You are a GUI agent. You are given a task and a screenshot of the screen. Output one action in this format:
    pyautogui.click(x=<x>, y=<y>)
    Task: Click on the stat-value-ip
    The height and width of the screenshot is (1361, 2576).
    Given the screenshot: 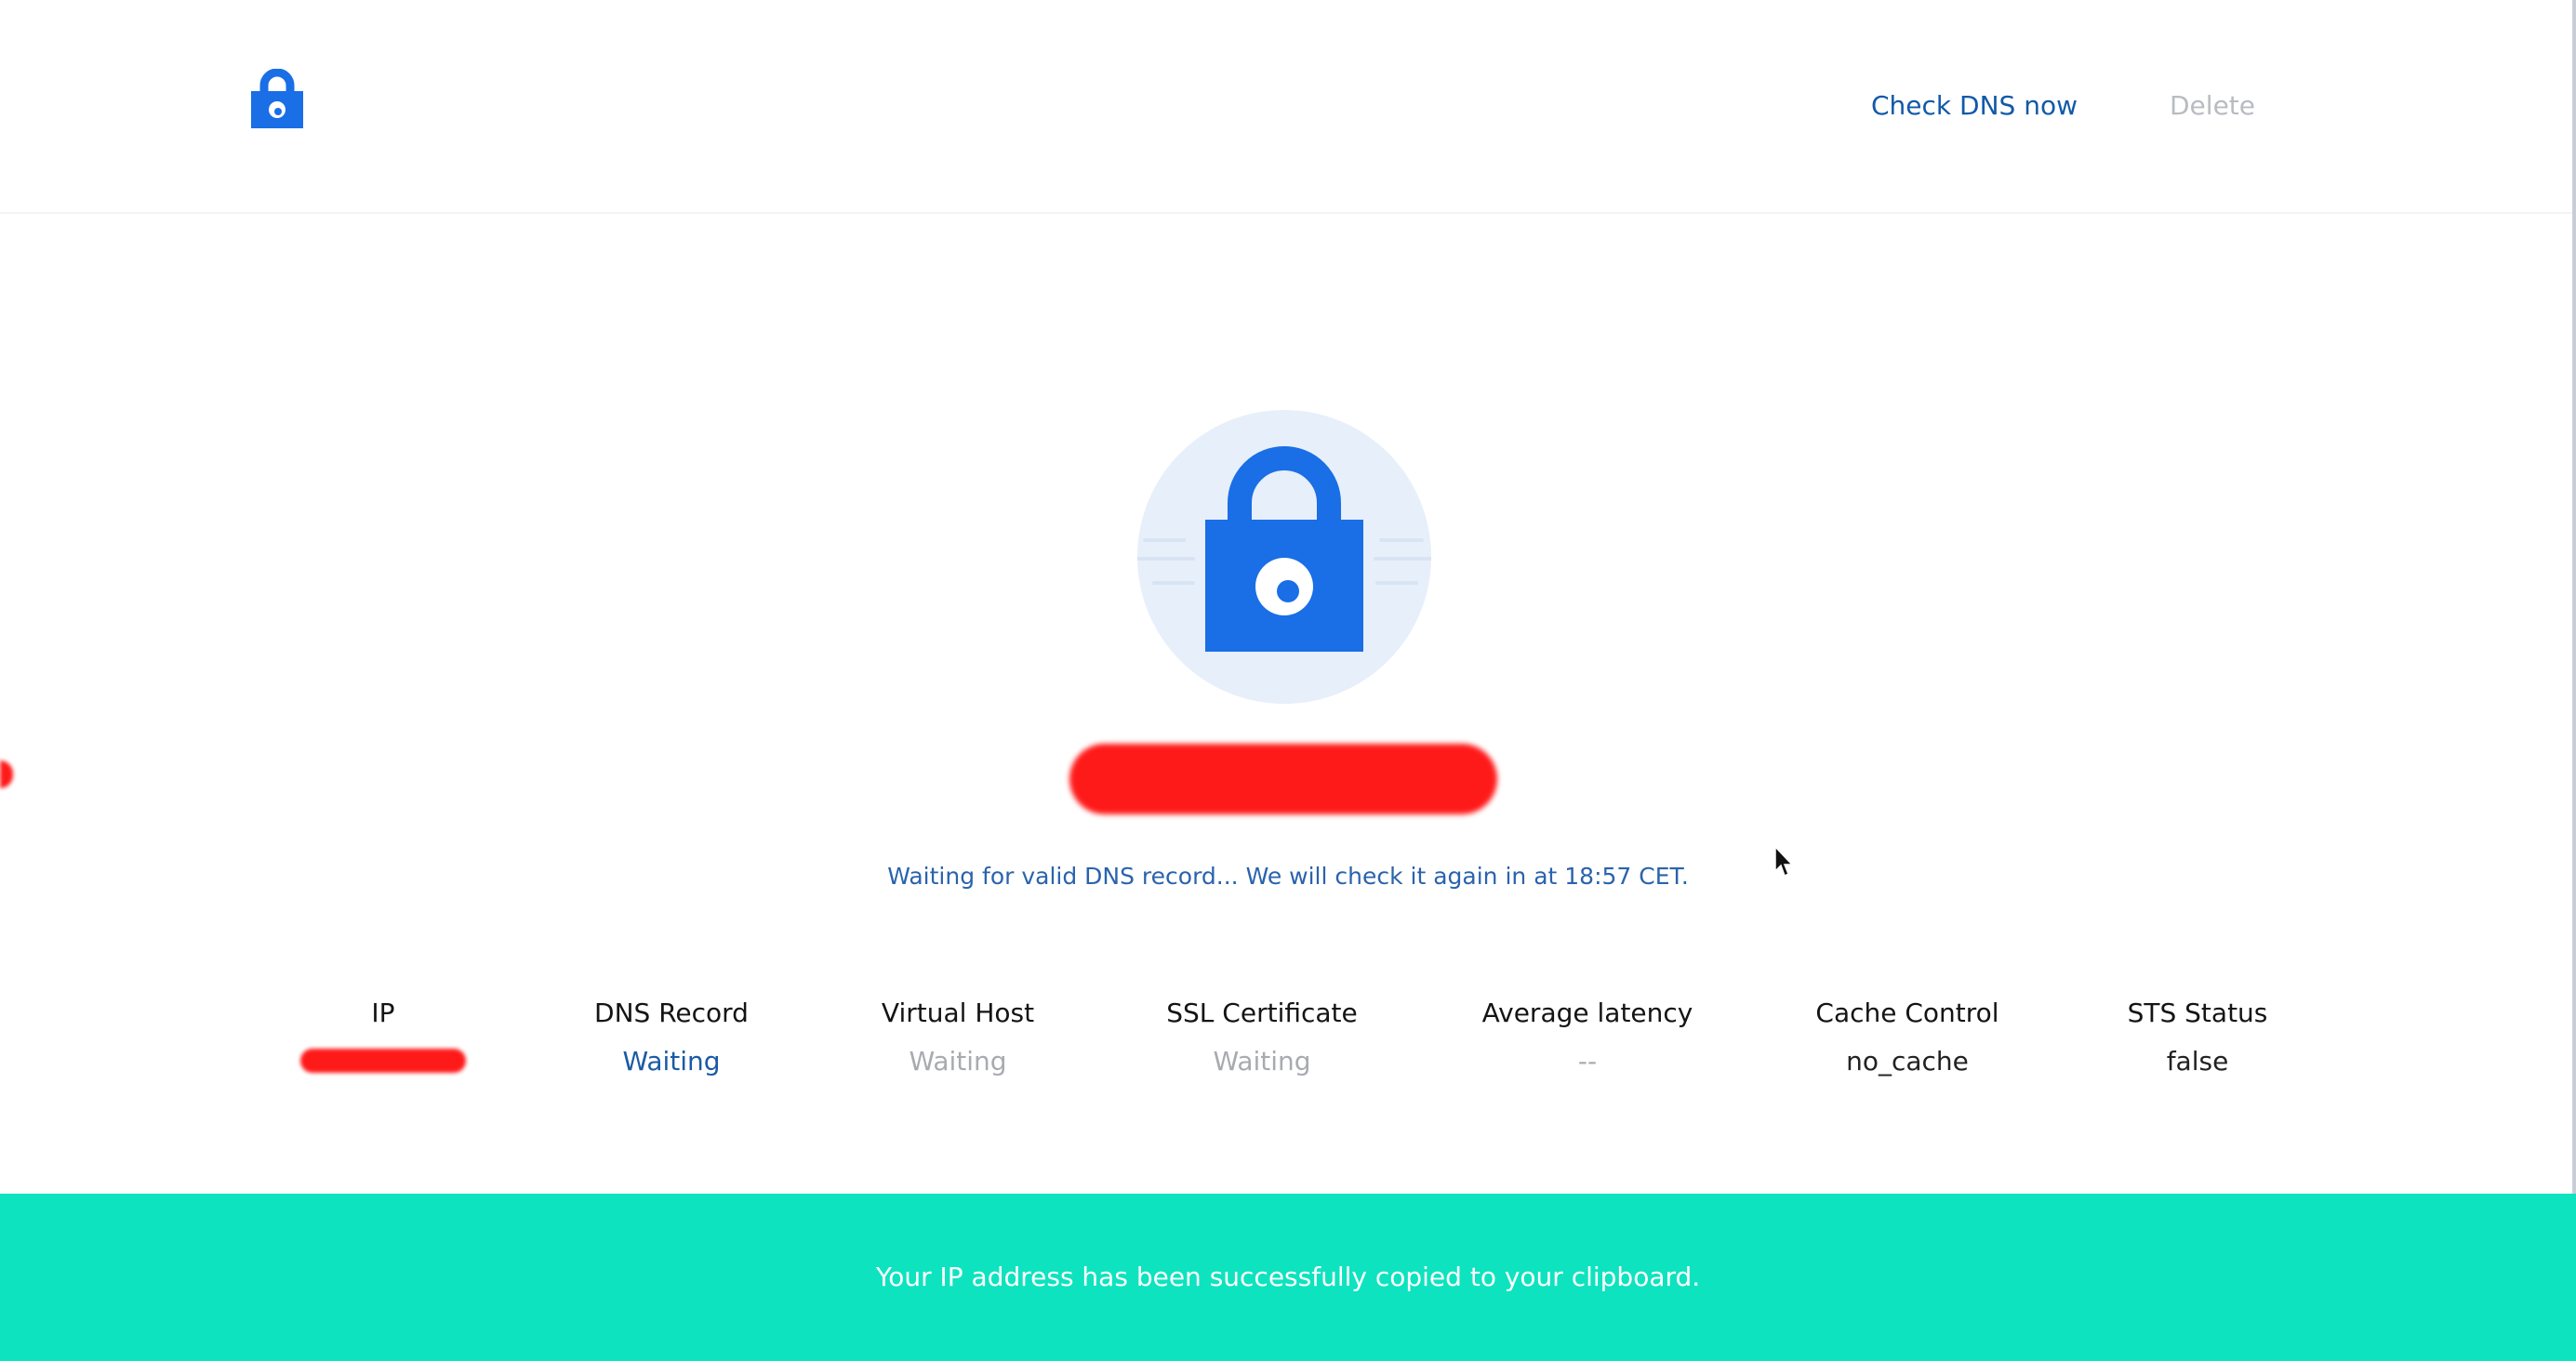 What is the action you would take?
    pyautogui.click(x=383, y=1063)
    